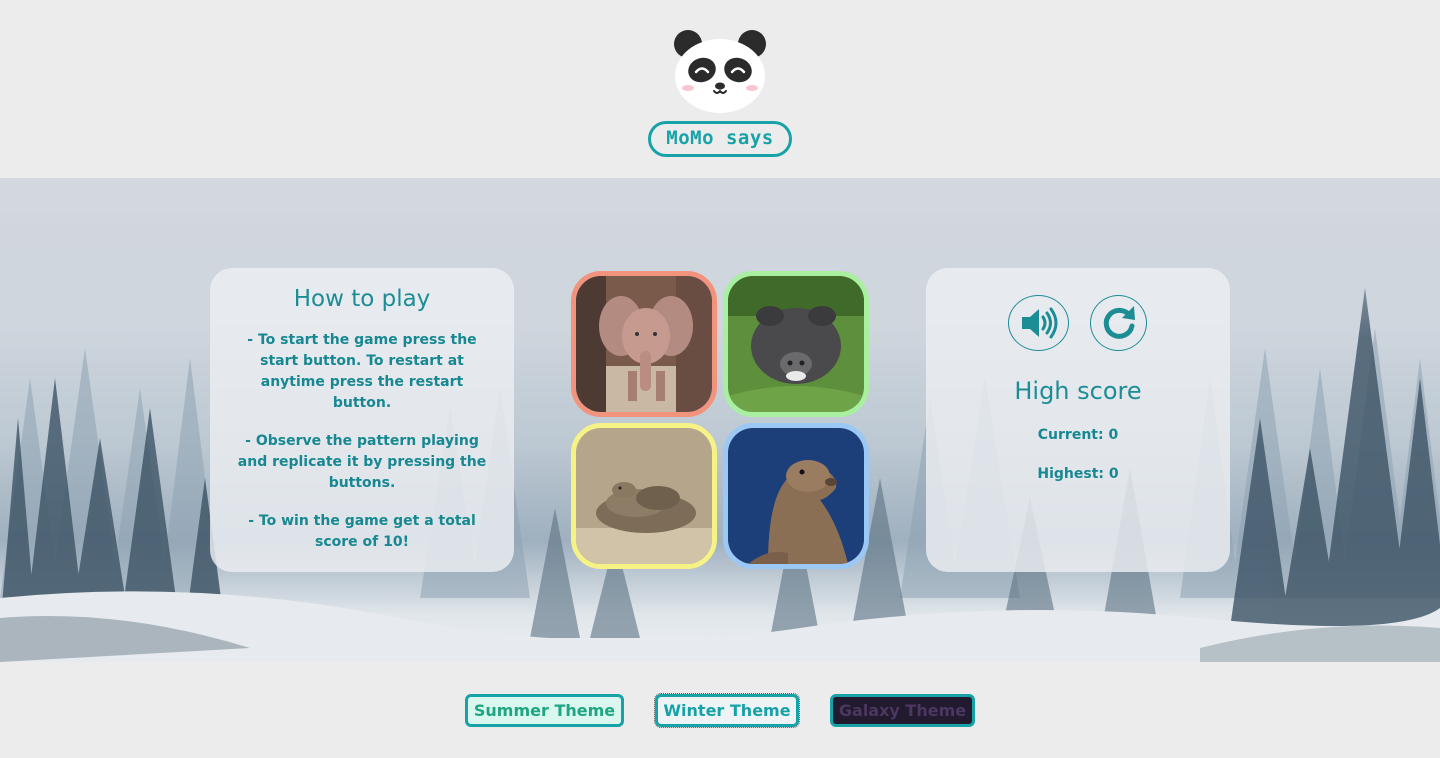  What do you see at coordinates (720, 139) in the screenshot?
I see `game-title: MoMo says` at bounding box center [720, 139].